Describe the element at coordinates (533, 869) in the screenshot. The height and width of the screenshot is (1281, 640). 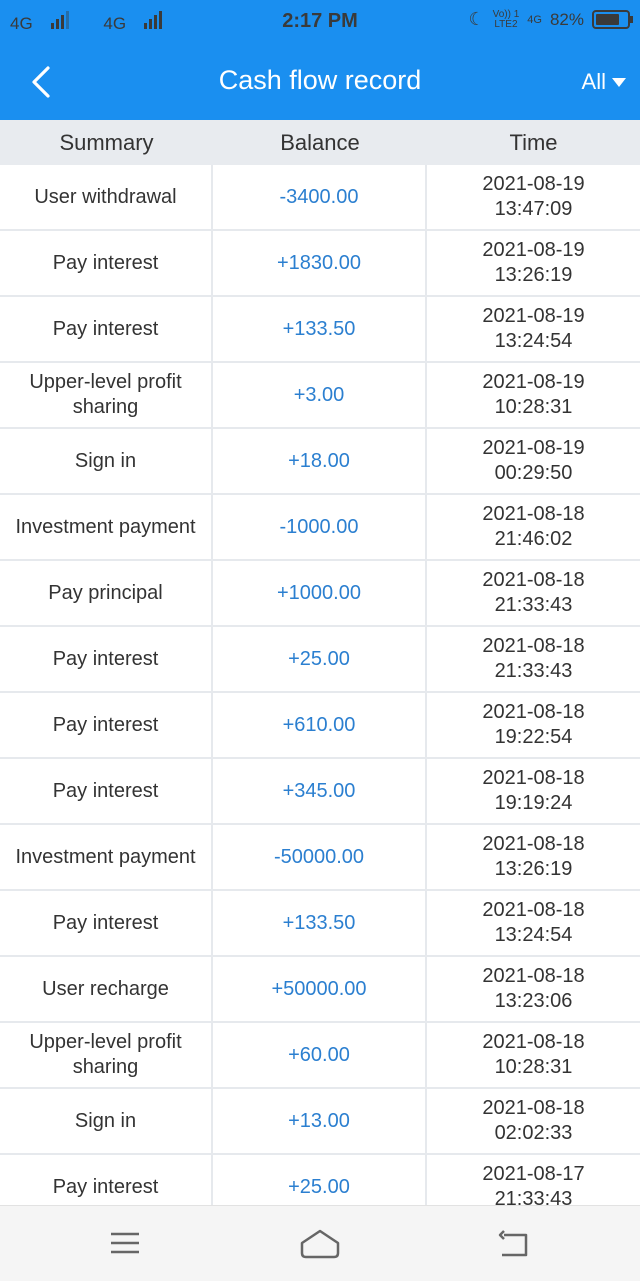
I see `record-clock: 13:26:19` at that location.